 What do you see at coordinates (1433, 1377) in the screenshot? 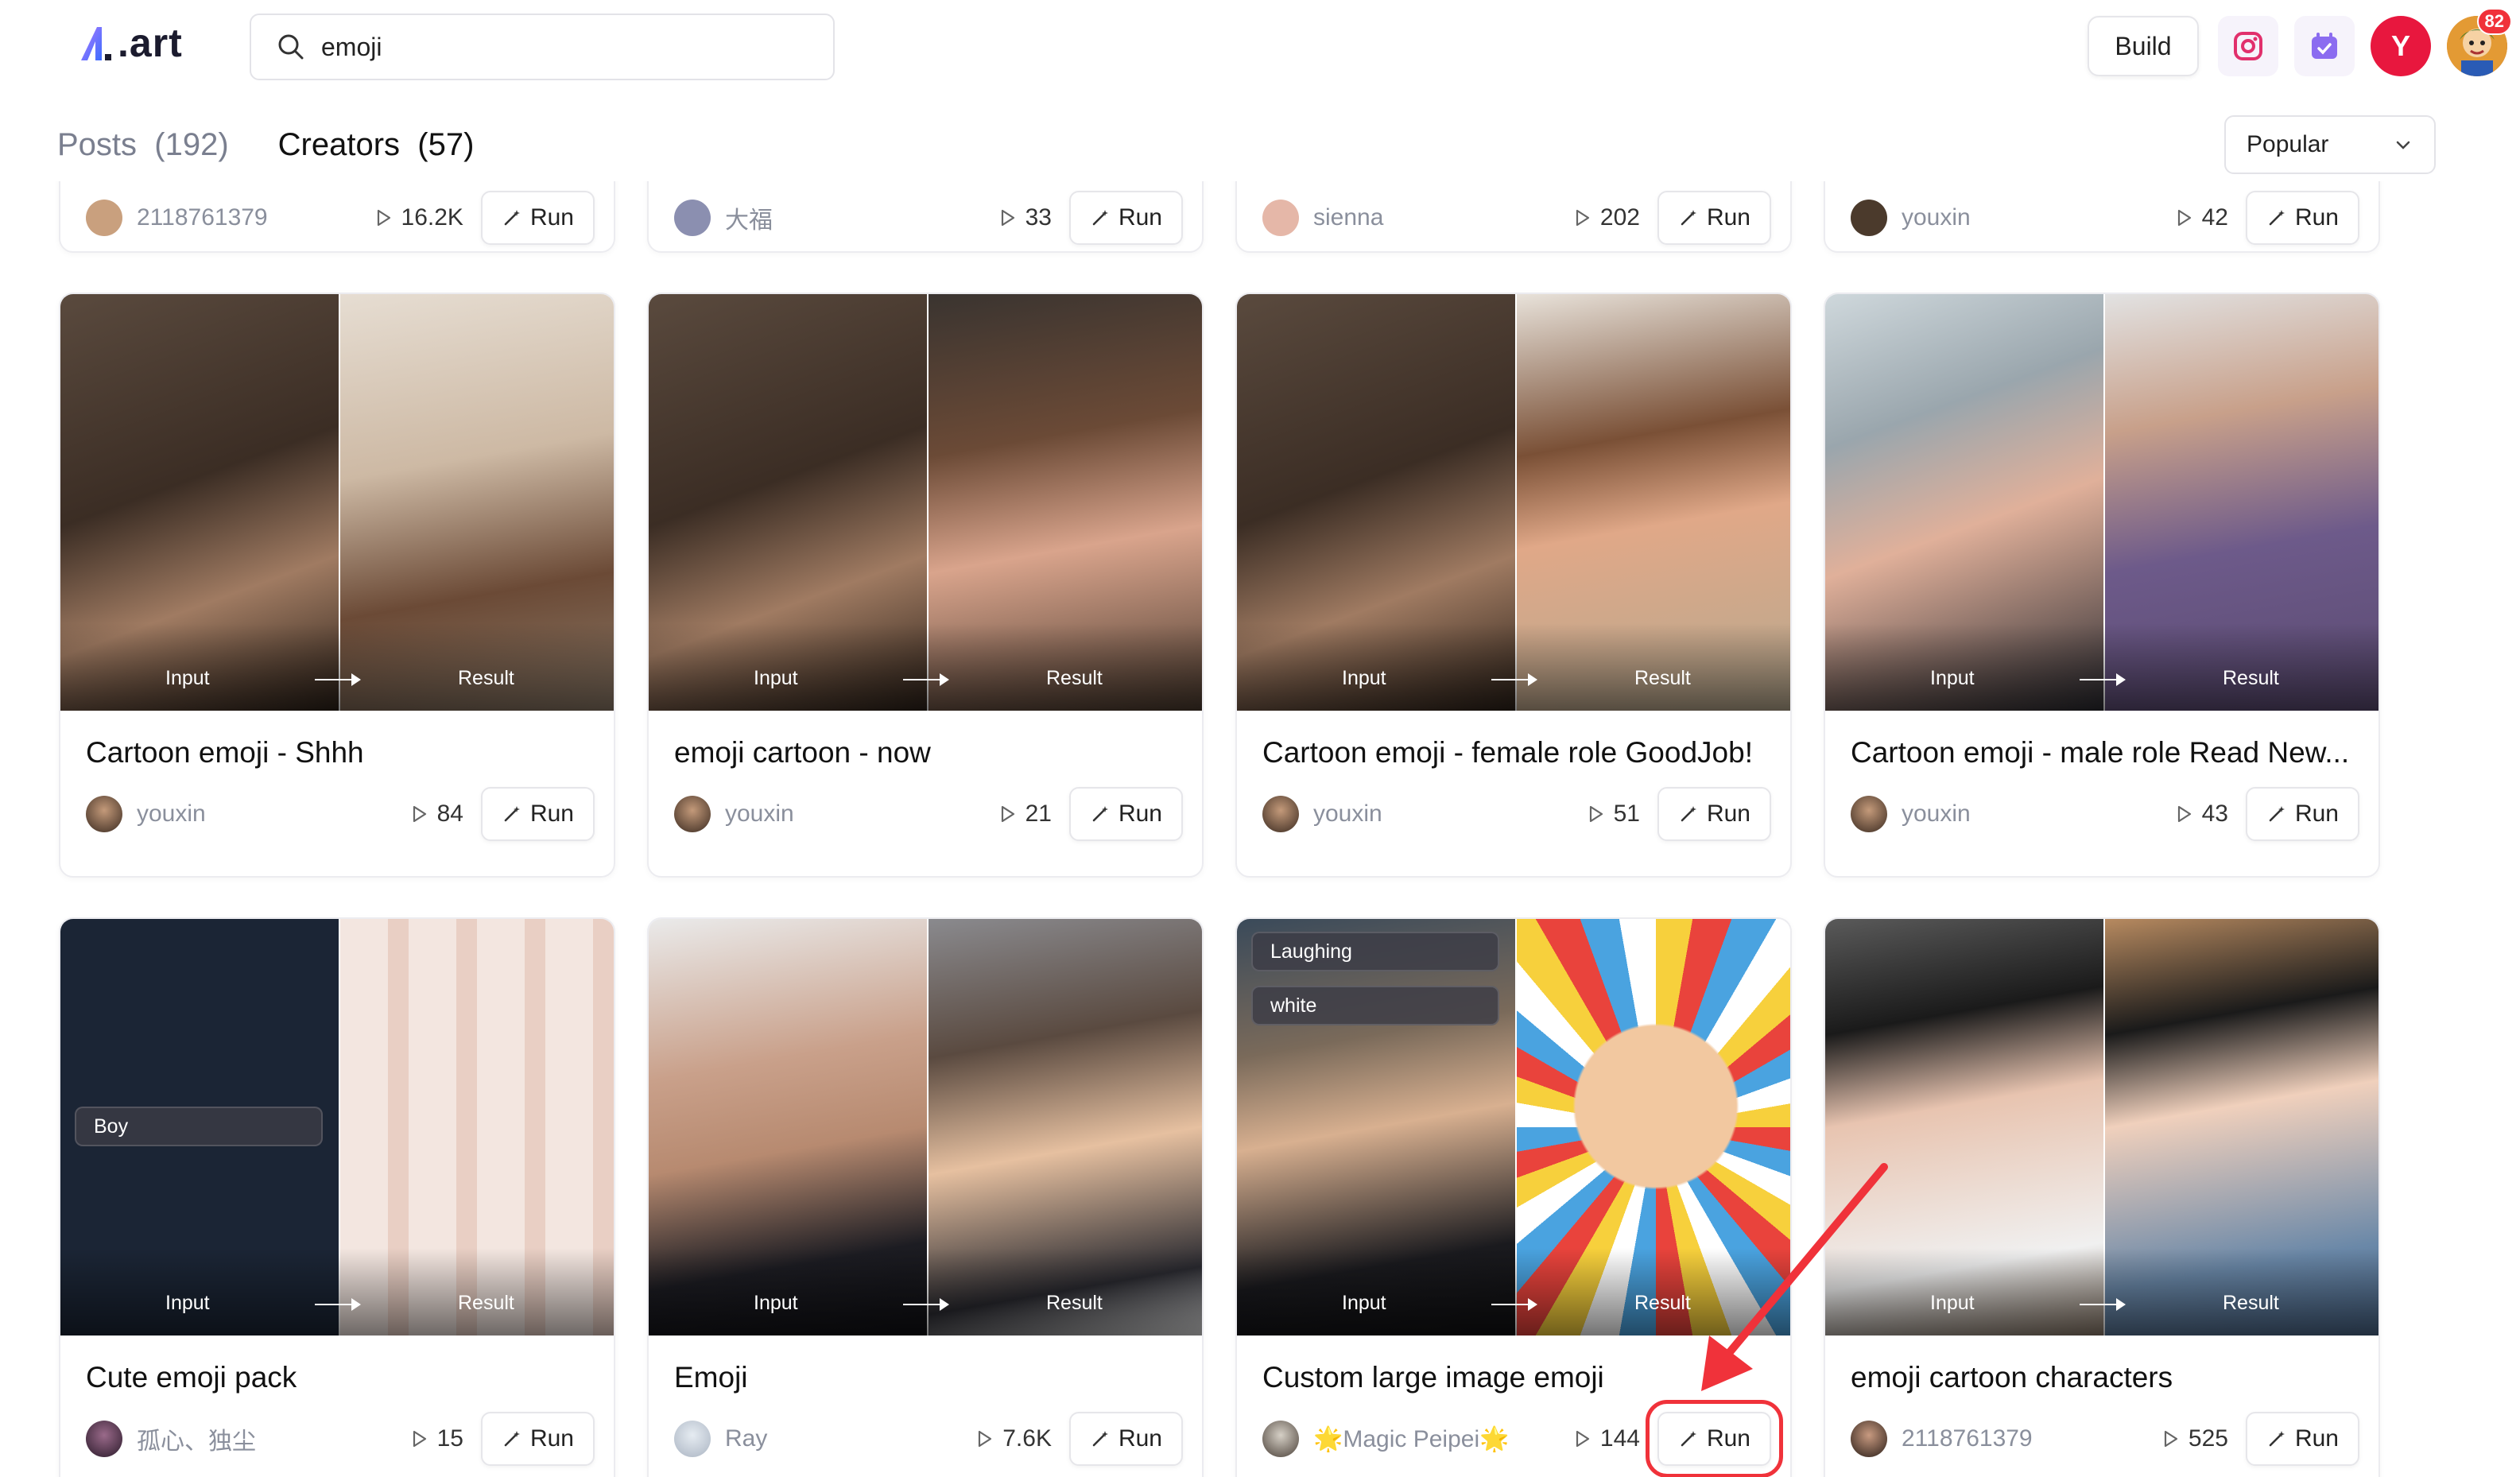
I see `card-title: Custom large image emoji` at bounding box center [1433, 1377].